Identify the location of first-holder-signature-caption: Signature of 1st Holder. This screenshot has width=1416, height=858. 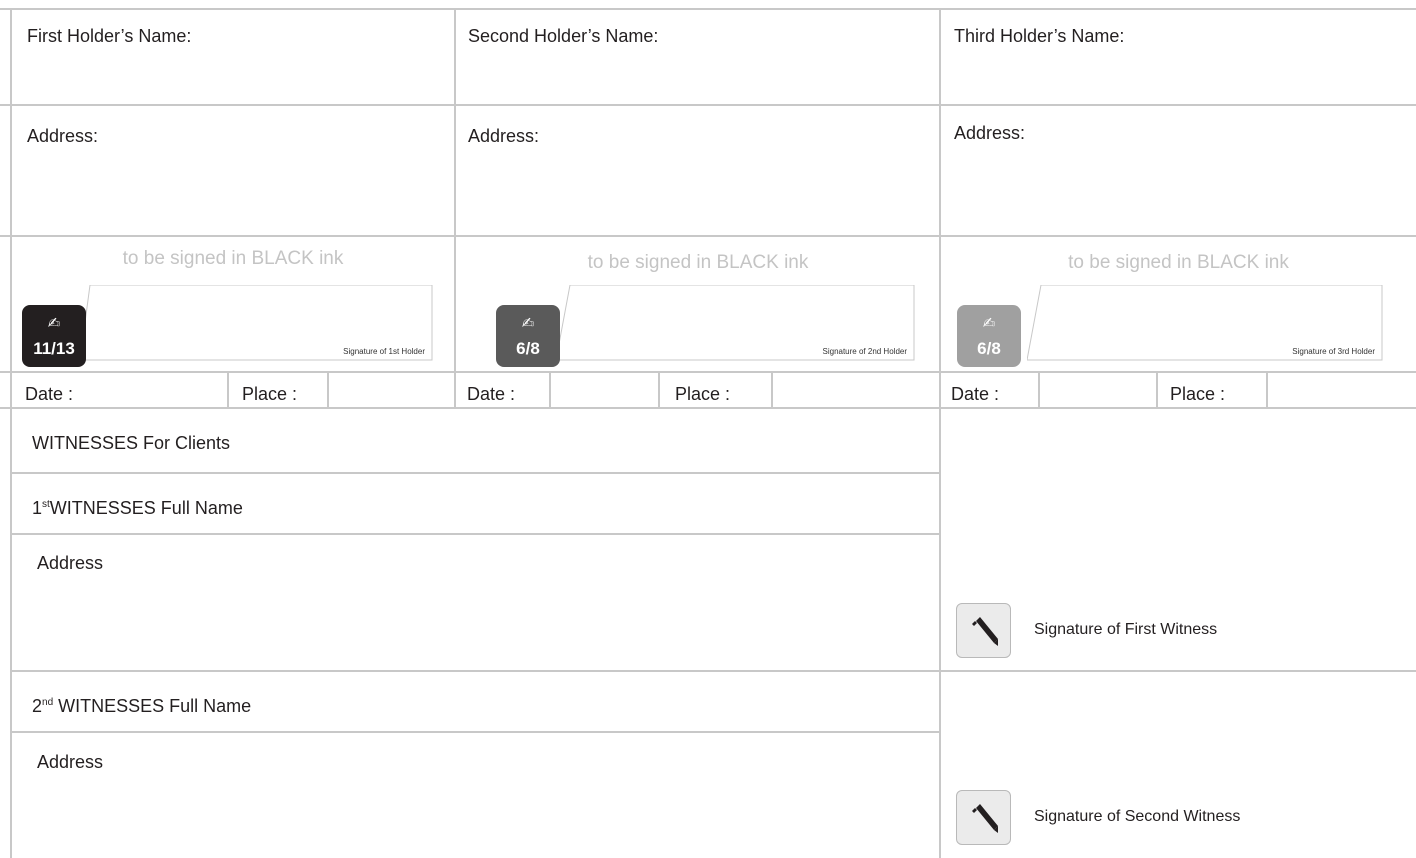
(384, 351).